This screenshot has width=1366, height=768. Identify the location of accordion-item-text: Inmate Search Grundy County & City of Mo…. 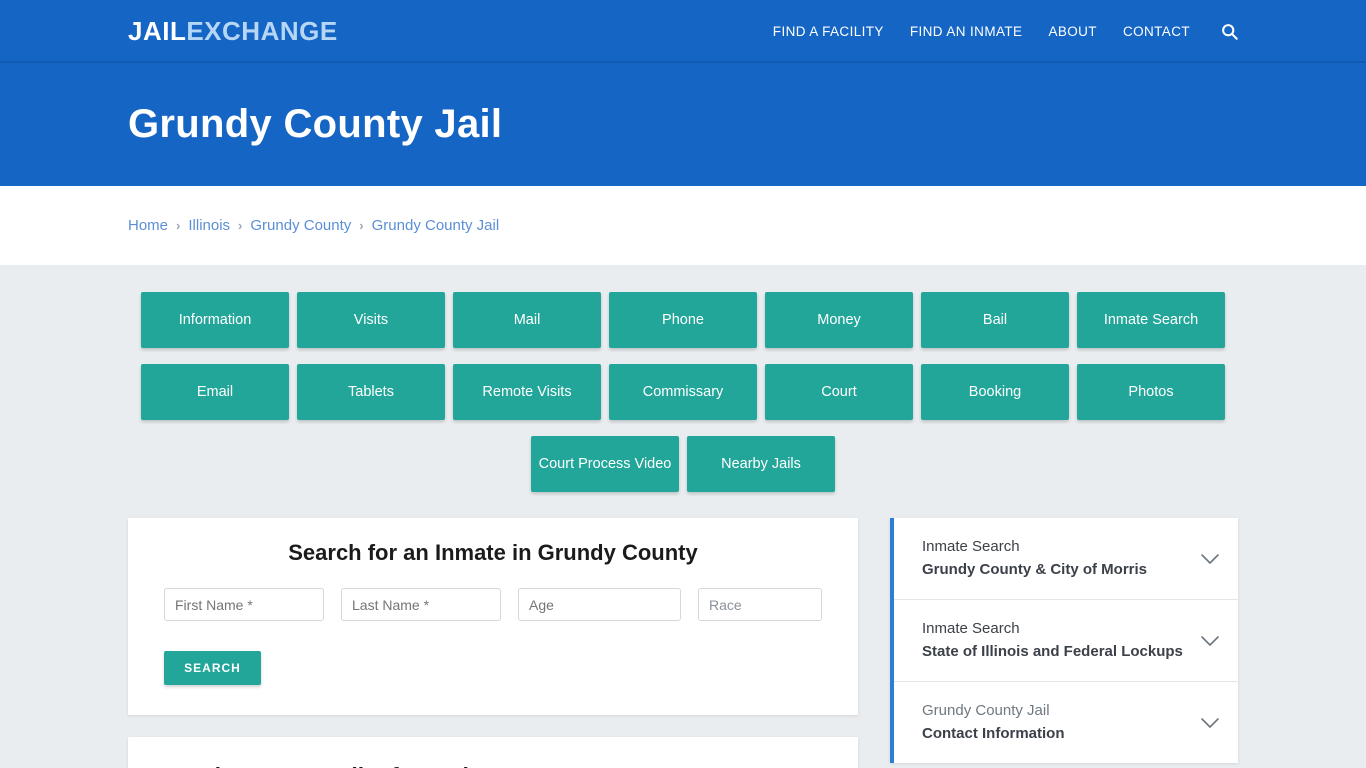
(1034, 558).